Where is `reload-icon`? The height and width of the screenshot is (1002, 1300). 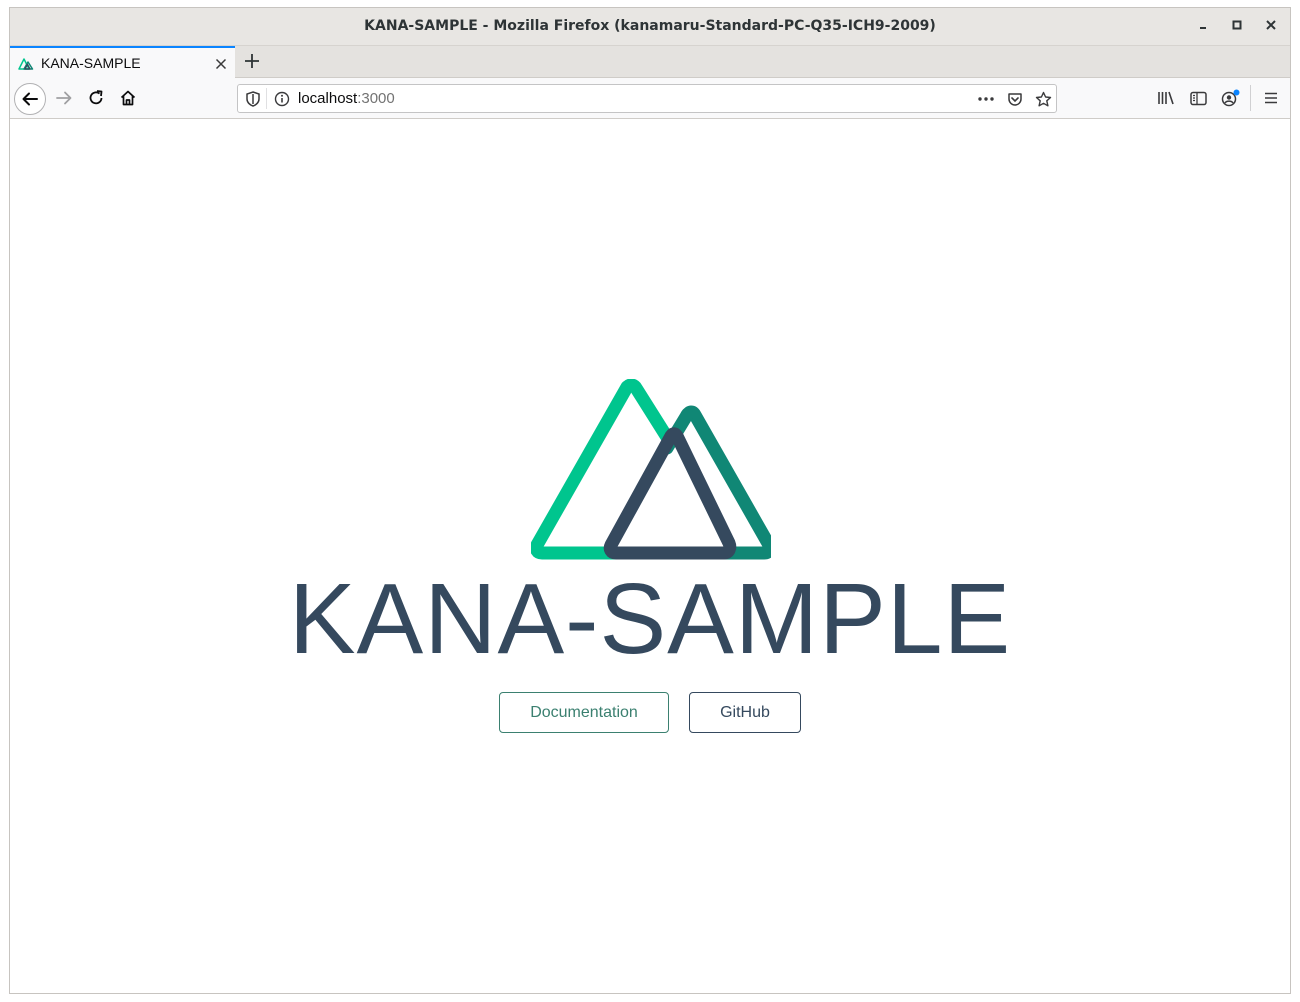
reload-icon is located at coordinates (96, 97).